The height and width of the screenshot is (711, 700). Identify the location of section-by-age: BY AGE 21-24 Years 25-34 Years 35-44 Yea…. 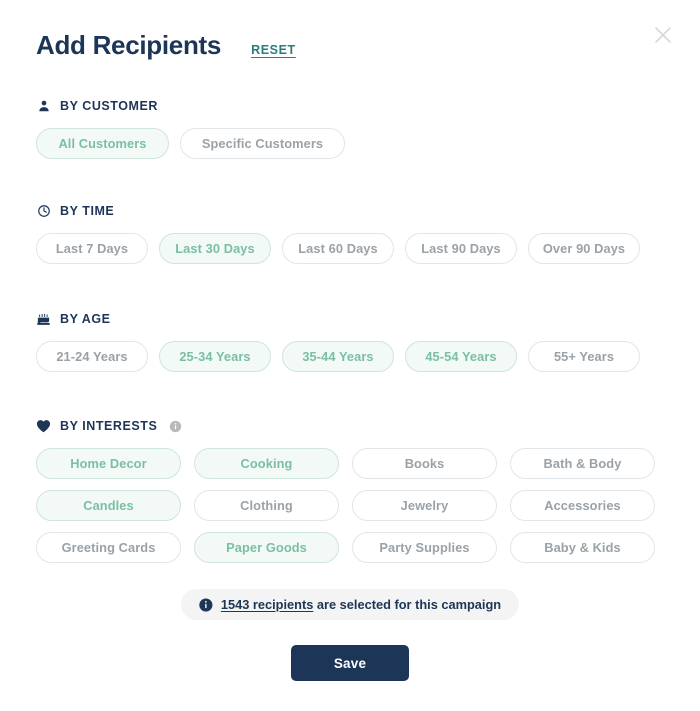
(350, 341).